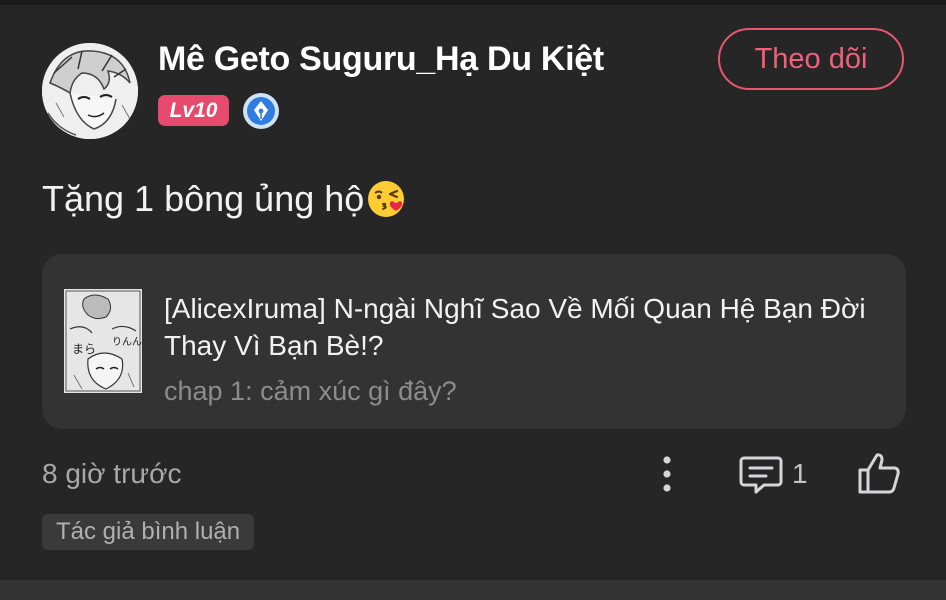 The height and width of the screenshot is (600, 946). I want to click on more-vertical-icon, so click(667, 474).